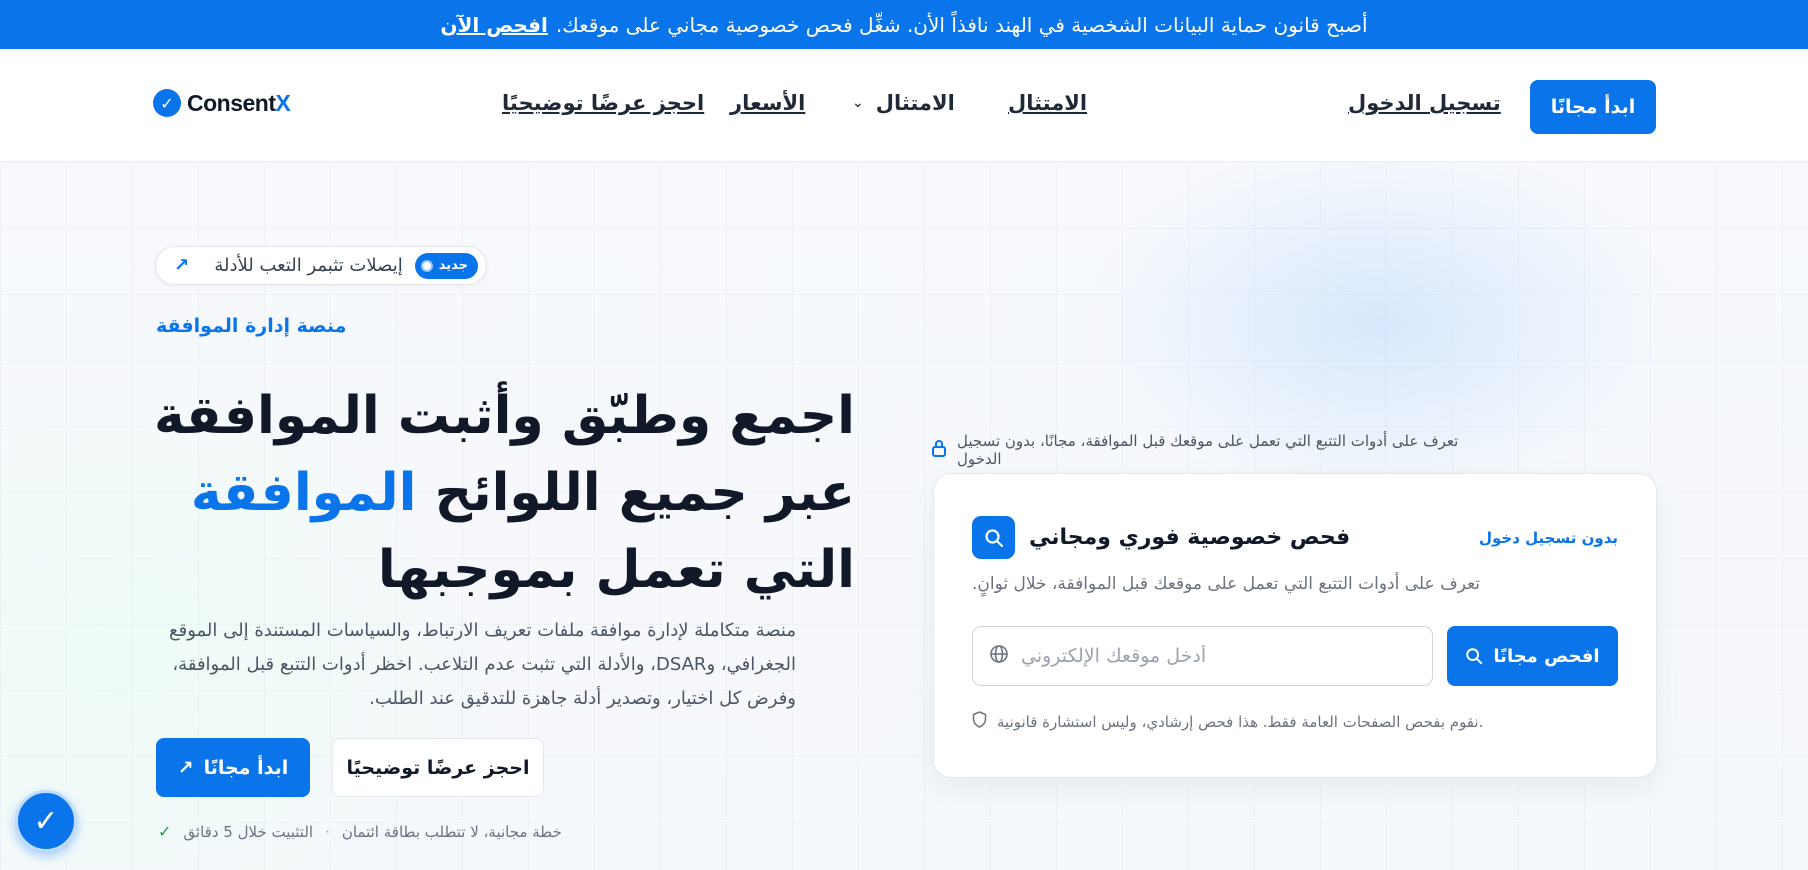 The height and width of the screenshot is (870, 1808). Describe the element at coordinates (767, 103) in the screenshot. I see `nav-link-pricing: الأسعار` at that location.